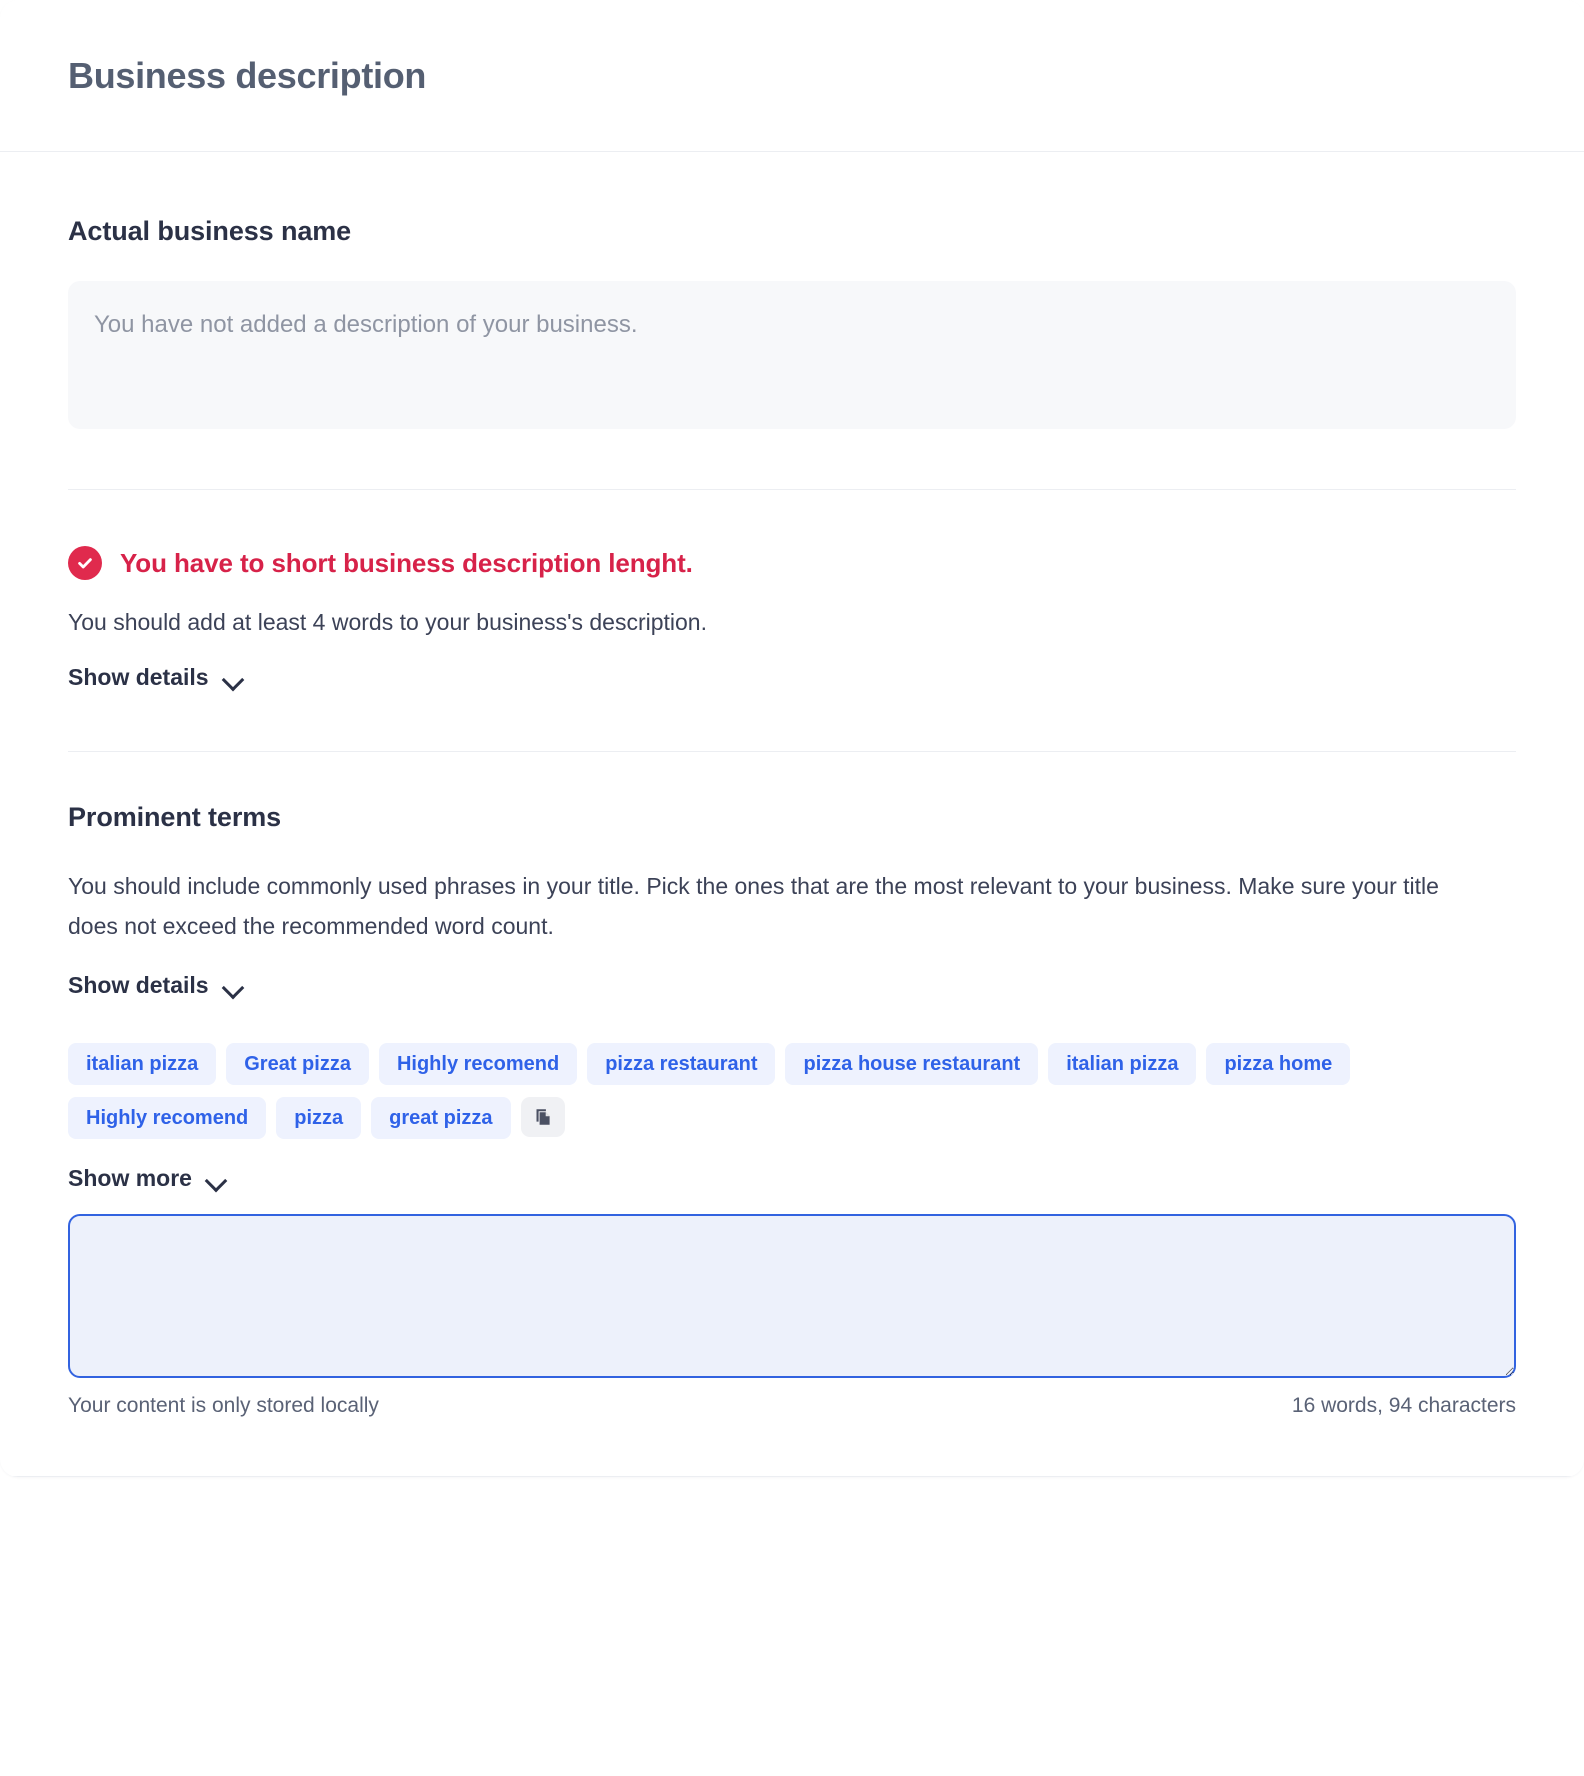 This screenshot has width=1584, height=1776. What do you see at coordinates (1403, 1406) in the screenshot?
I see `word-character-counter: 16 words, 94 characters` at bounding box center [1403, 1406].